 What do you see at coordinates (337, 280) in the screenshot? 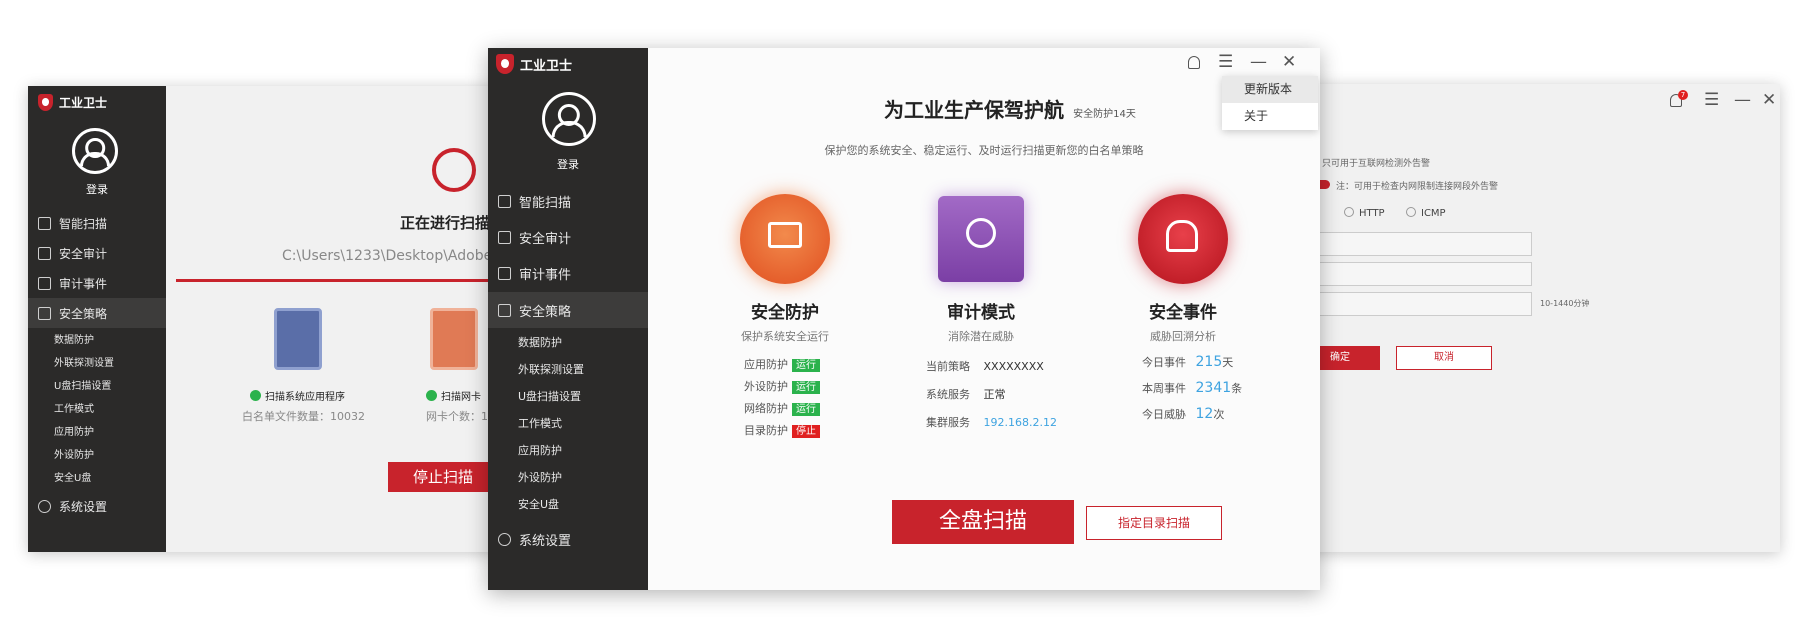
I see `scan-progress` at bounding box center [337, 280].